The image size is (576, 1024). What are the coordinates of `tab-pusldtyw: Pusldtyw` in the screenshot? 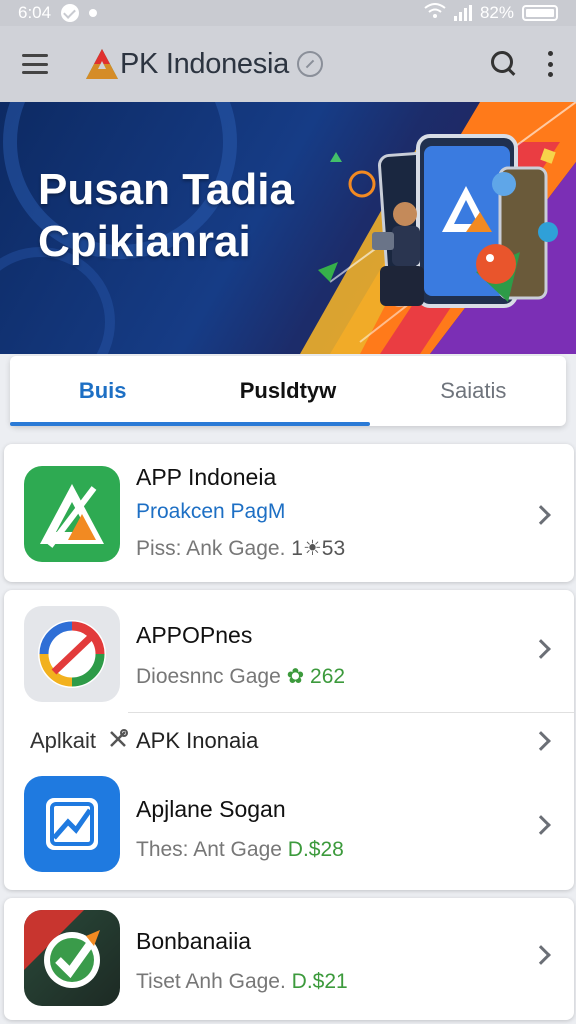 It's located at (287, 391).